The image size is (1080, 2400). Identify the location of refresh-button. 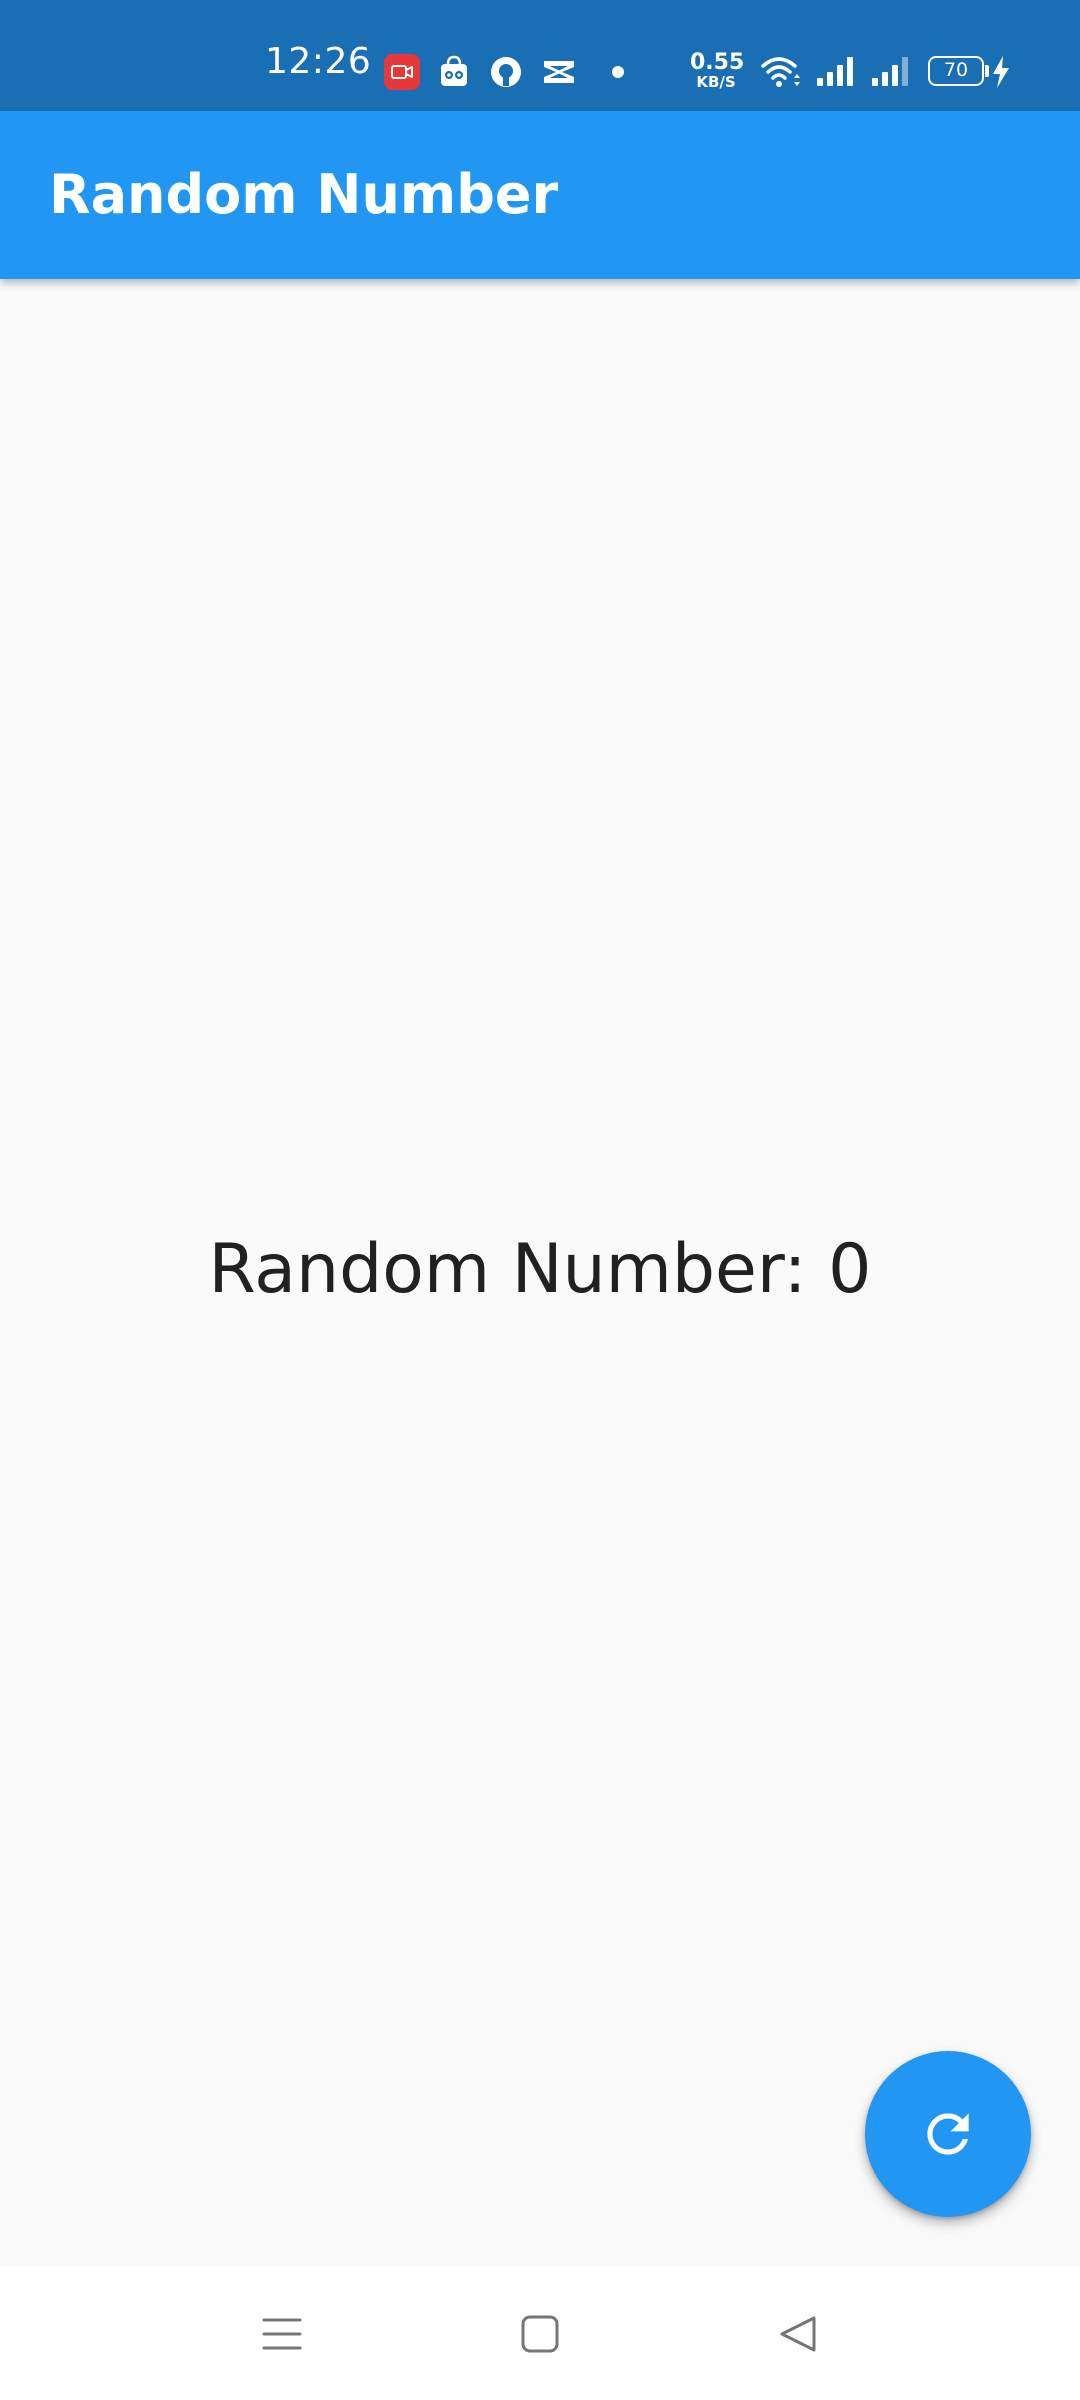
(948, 2134).